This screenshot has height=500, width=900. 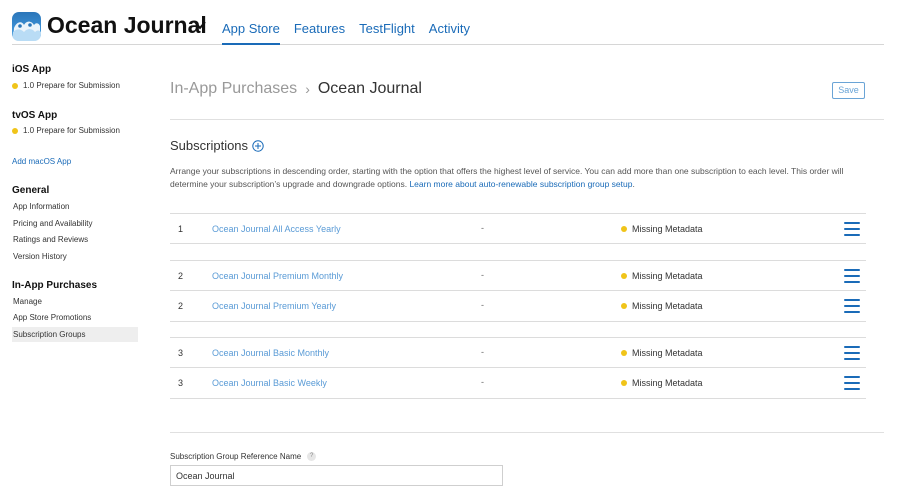 I want to click on wave-icon, so click(x=26, y=31).